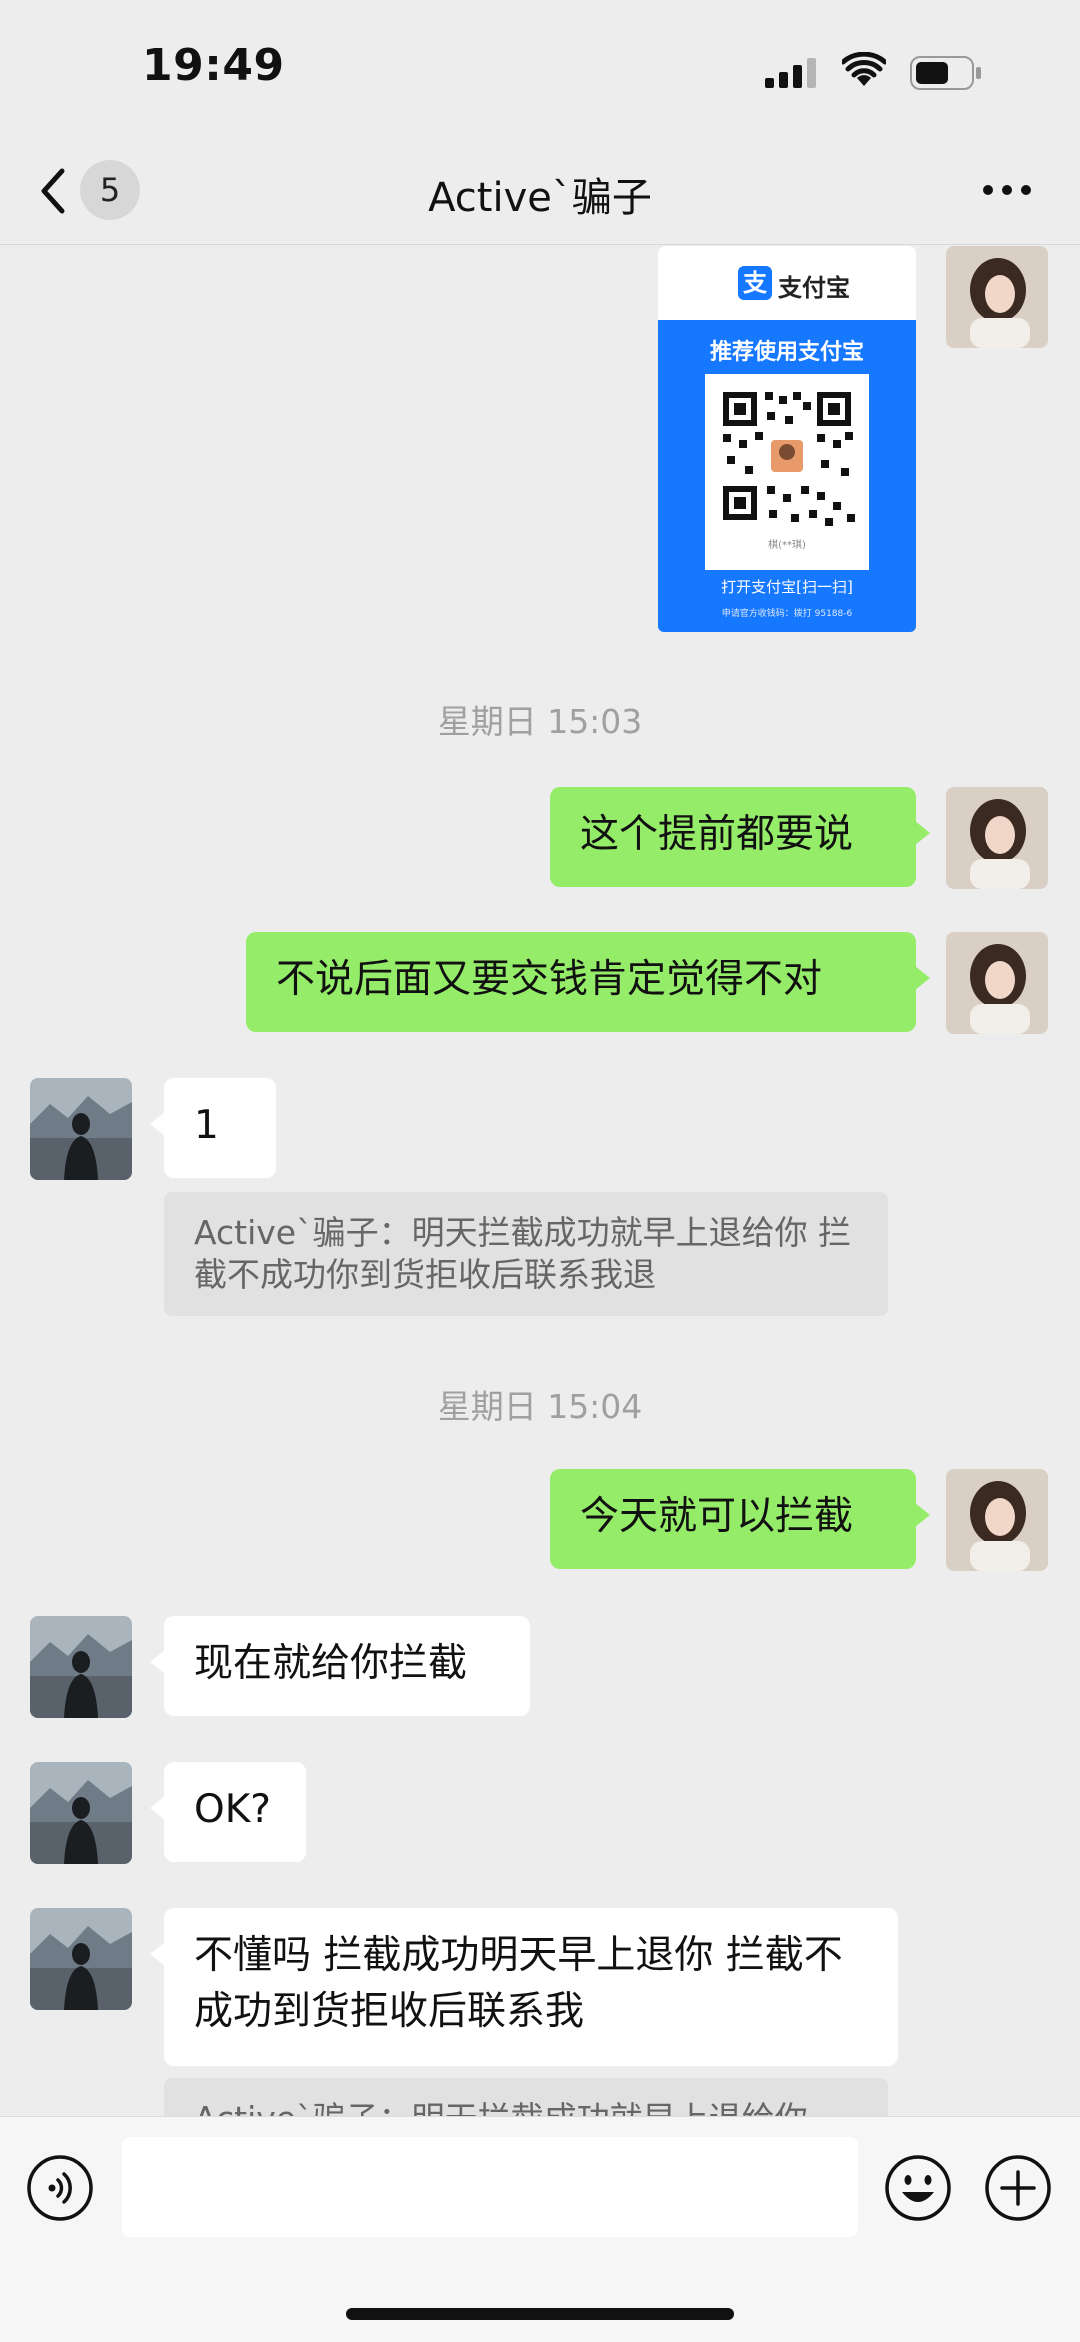 The width and height of the screenshot is (1080, 2342). Describe the element at coordinates (740, 1519) in the screenshot. I see `sent-message: 今天就可以拦截` at that location.